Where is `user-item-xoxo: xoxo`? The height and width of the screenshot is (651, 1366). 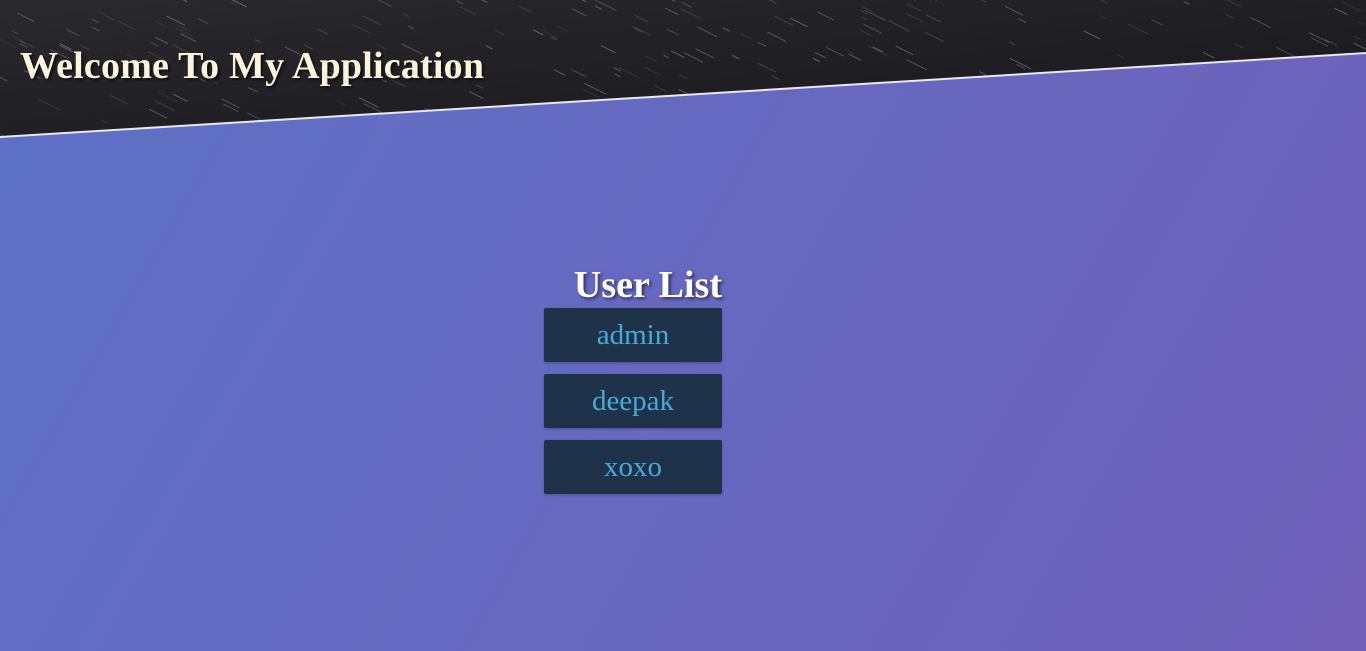 user-item-xoxo: xoxo is located at coordinates (633, 467).